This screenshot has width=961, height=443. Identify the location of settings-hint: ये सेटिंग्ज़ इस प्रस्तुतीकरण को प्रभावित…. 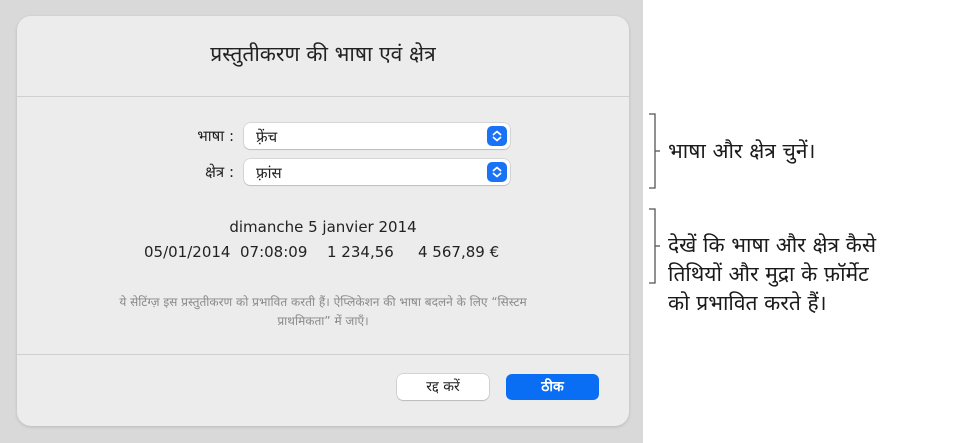
(323, 312).